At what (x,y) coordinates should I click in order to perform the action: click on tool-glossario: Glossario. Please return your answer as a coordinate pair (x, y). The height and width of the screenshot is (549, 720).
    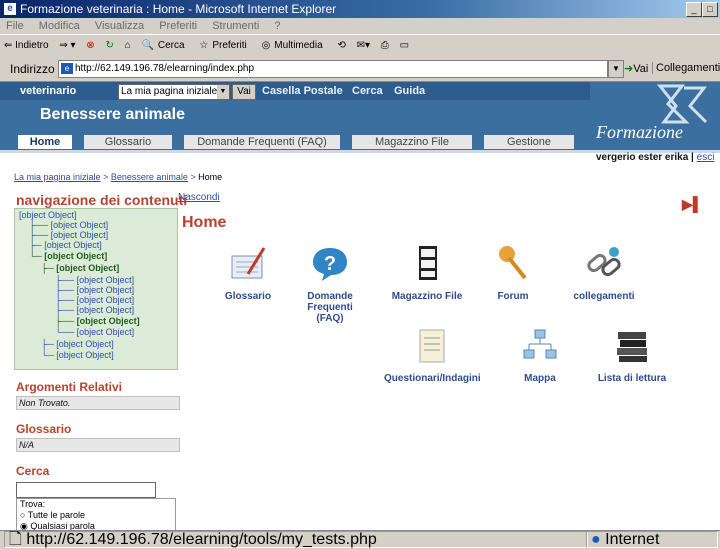
    Looking at the image, I should click on (248, 273).